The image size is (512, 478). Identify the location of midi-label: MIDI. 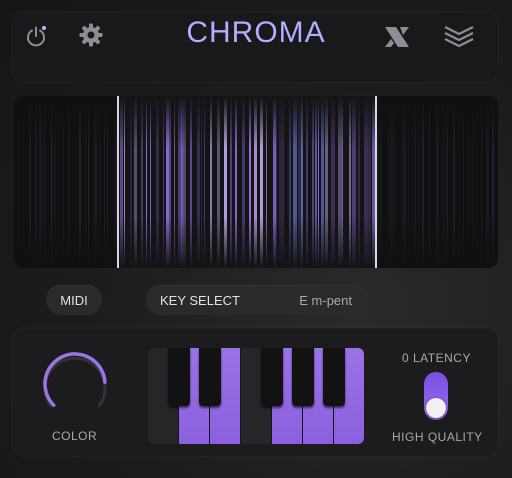
(74, 300).